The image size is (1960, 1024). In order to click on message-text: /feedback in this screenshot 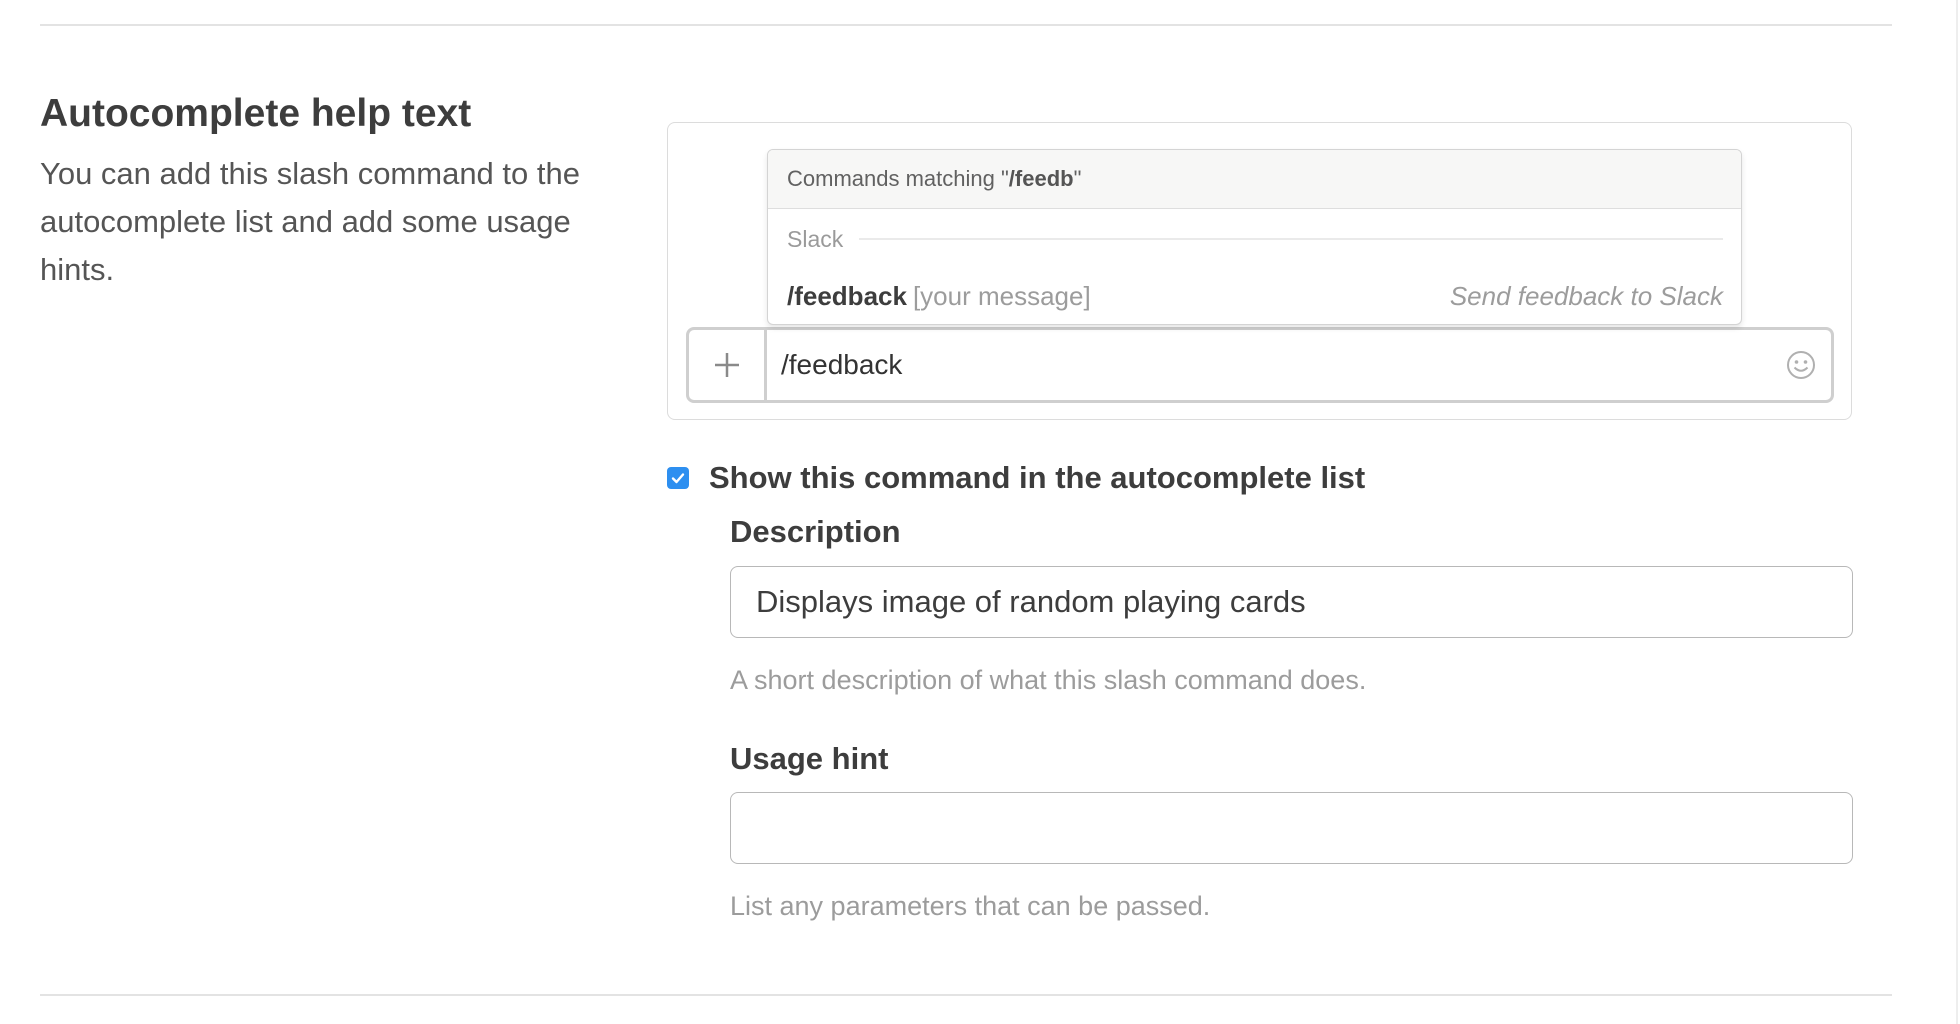, I will do `click(1269, 365)`.